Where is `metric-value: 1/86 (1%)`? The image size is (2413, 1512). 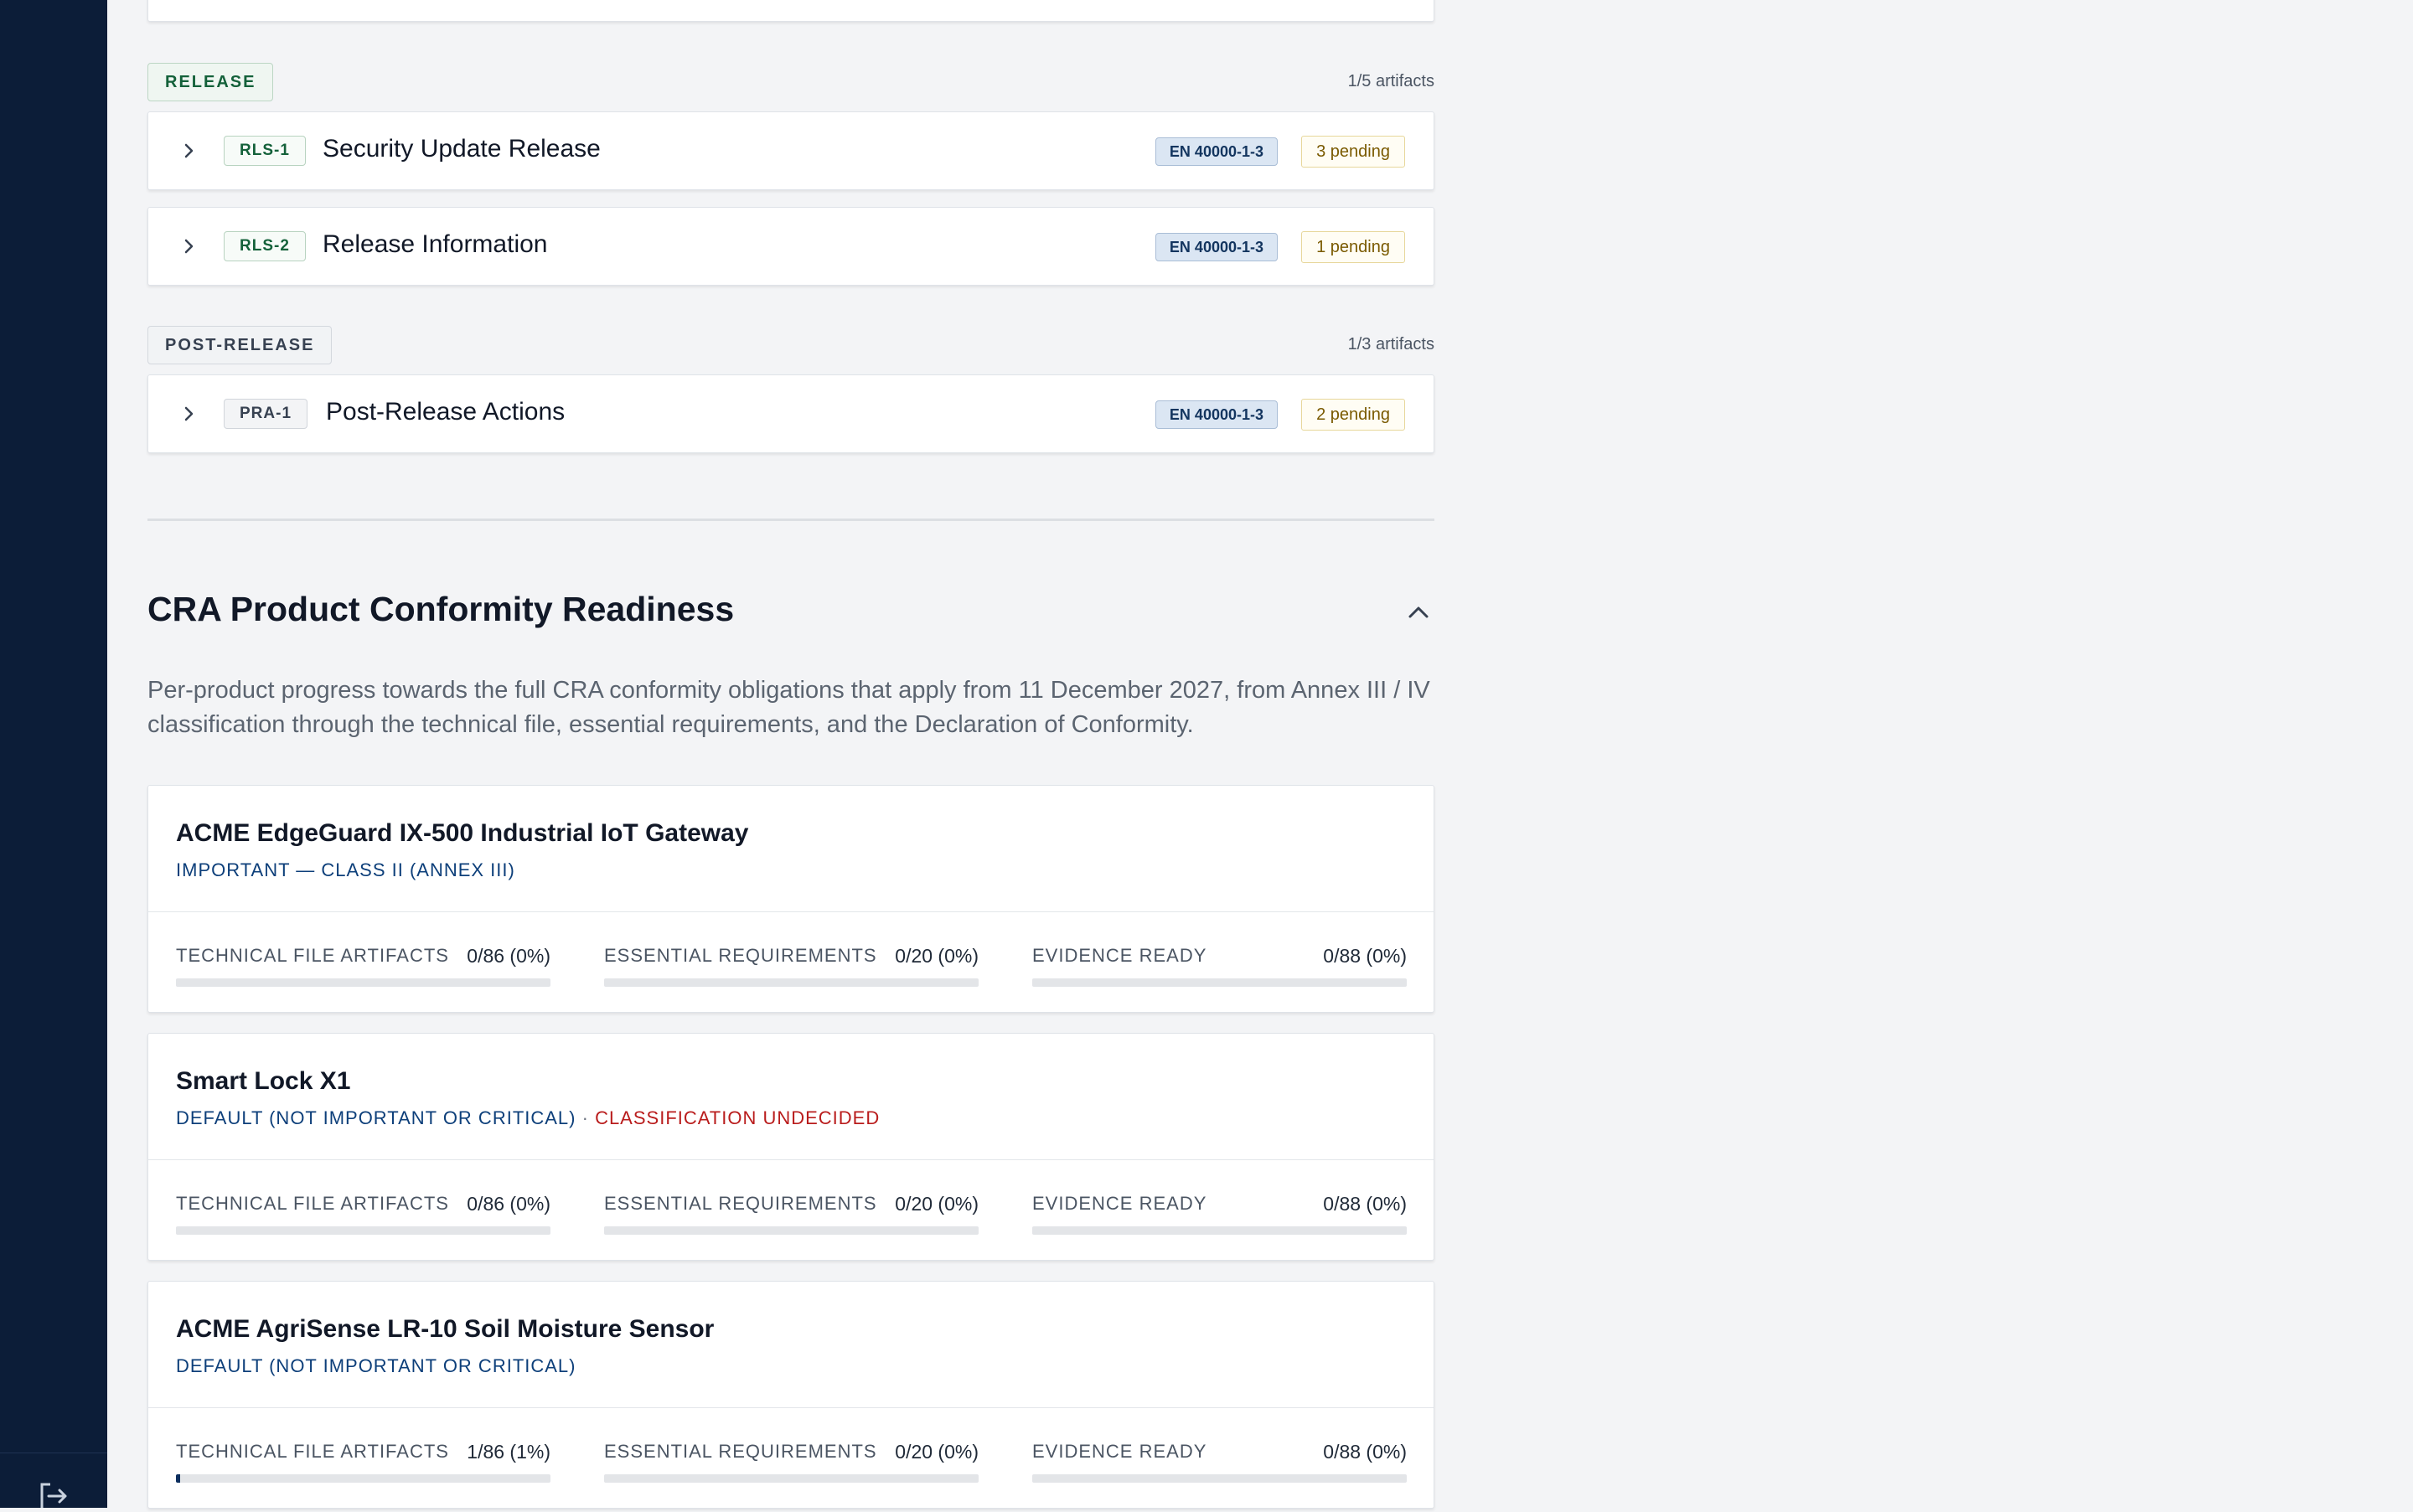
metric-value: 1/86 (1%) is located at coordinates (508, 1452).